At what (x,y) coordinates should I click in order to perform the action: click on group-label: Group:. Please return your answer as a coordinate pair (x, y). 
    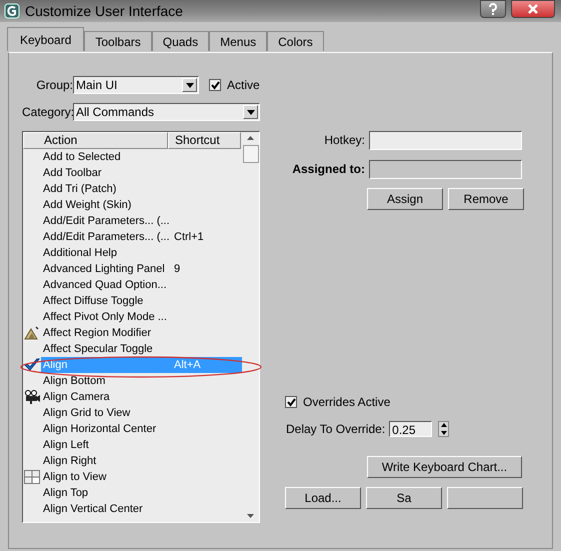
    Looking at the image, I should click on (54, 85).